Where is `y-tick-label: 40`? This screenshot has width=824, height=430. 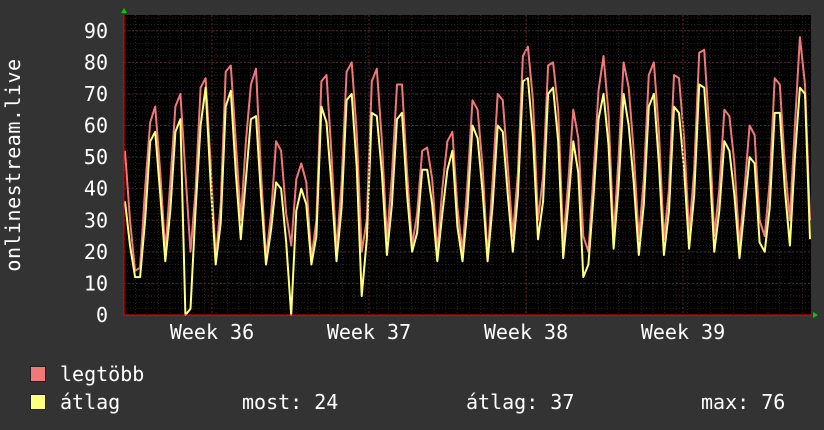 y-tick-label: 40 is located at coordinates (96, 189).